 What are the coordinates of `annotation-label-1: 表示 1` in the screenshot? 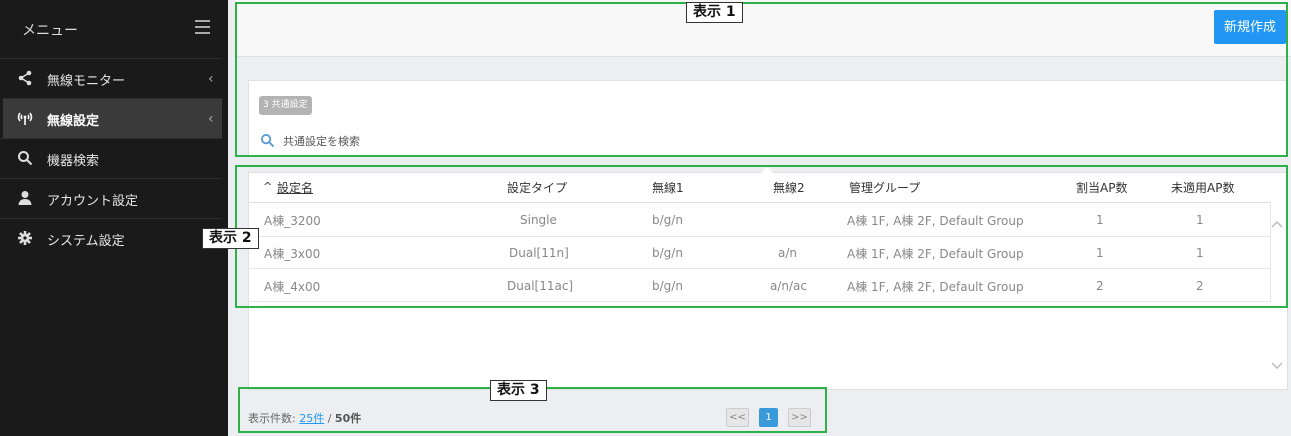 It's located at (714, 12).